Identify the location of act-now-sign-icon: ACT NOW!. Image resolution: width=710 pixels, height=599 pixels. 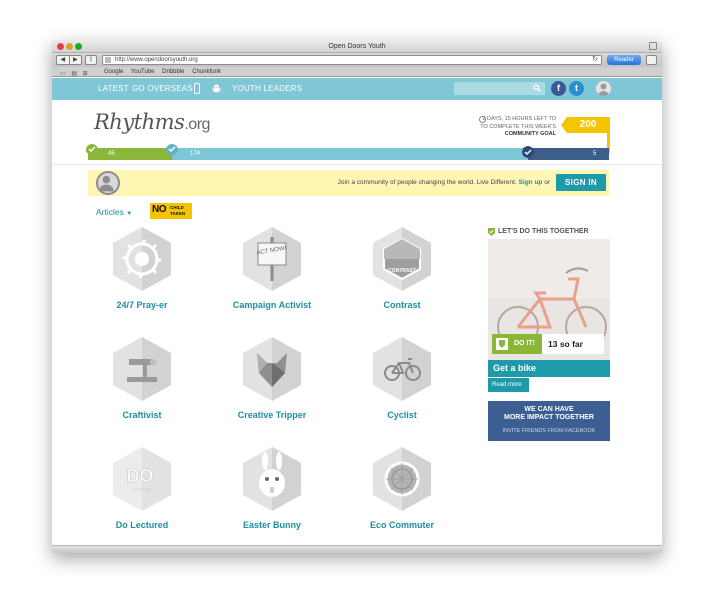
(272, 259).